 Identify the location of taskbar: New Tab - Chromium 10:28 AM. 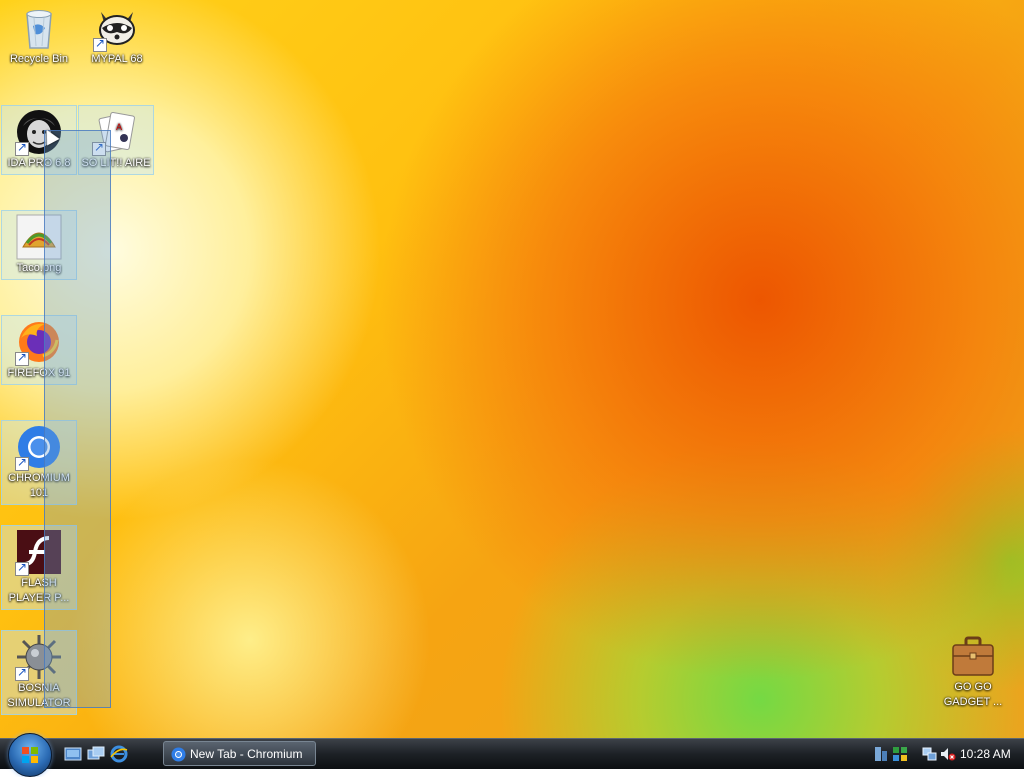
(512, 755).